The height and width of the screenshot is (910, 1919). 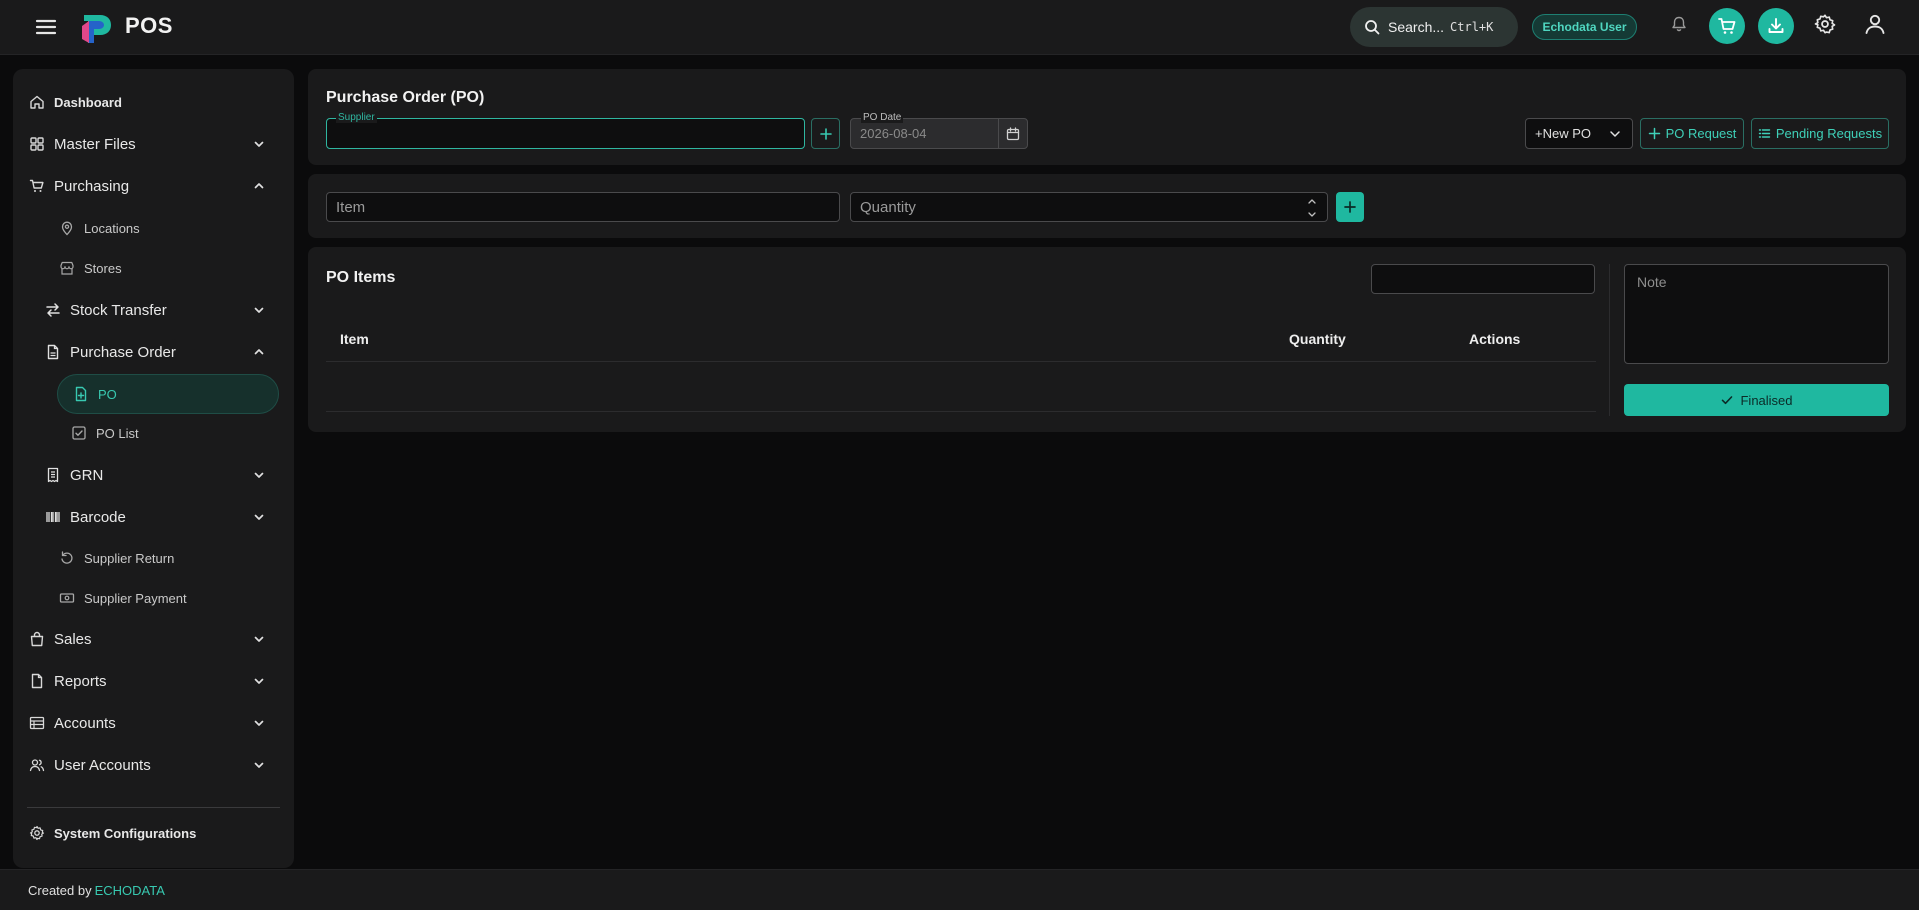 What do you see at coordinates (67, 268) in the screenshot?
I see `store-icon` at bounding box center [67, 268].